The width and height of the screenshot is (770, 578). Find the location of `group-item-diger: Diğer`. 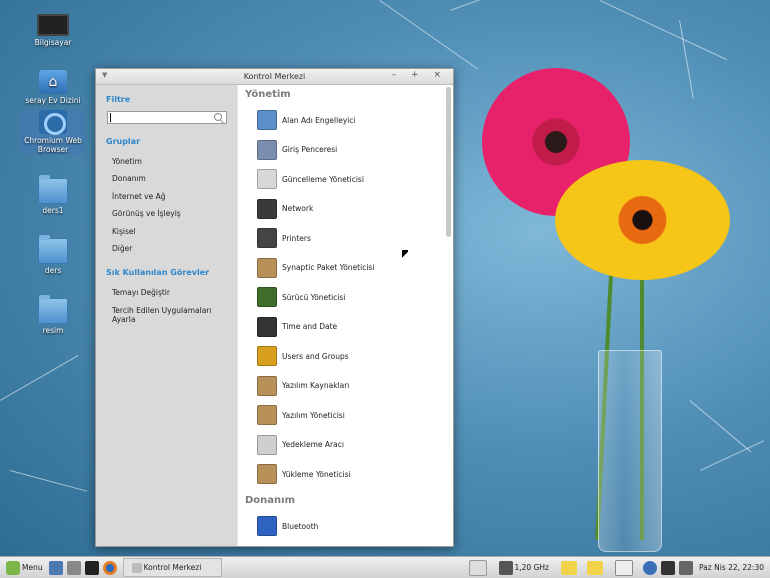

group-item-diger: Diğer is located at coordinates (122, 248).